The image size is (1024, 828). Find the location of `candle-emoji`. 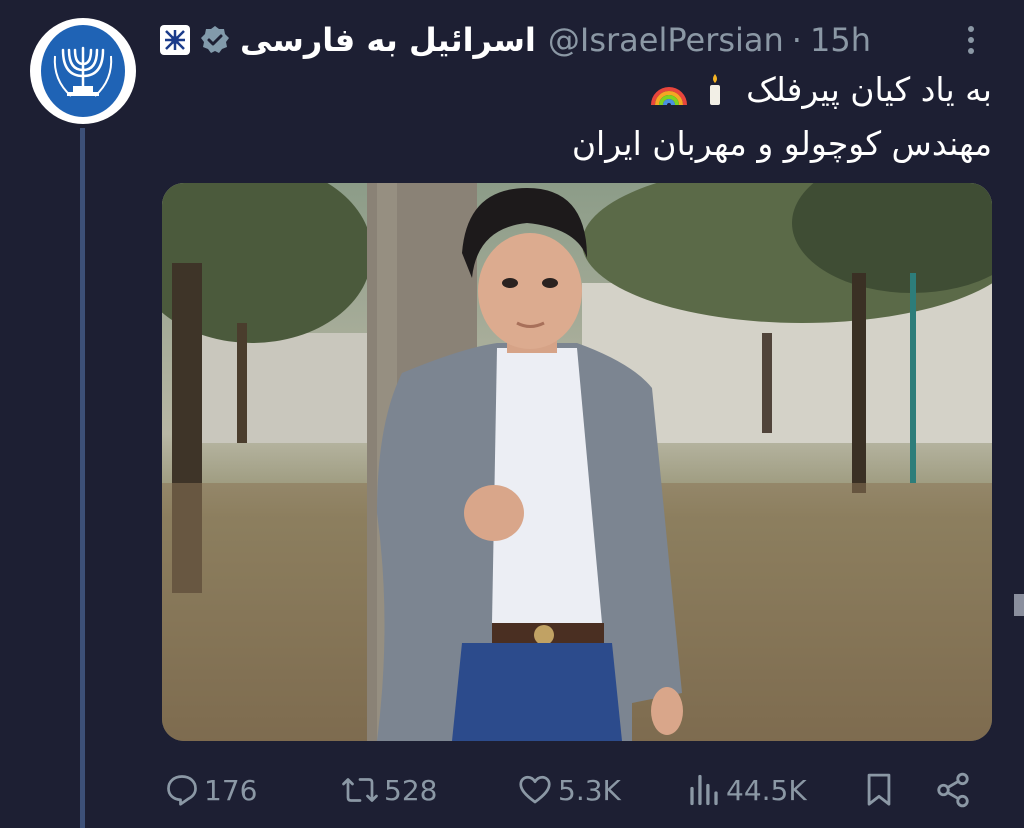

candle-emoji is located at coordinates (715, 89).